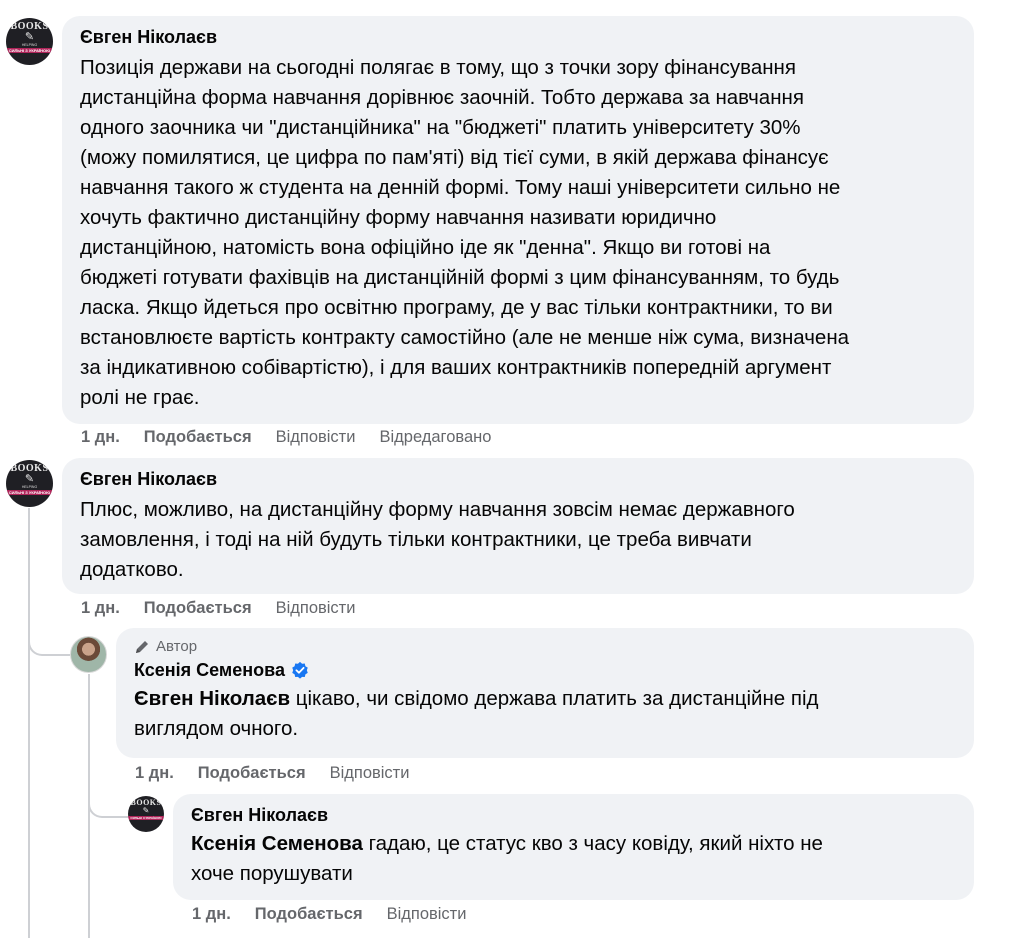 The width and height of the screenshot is (1016, 938). Describe the element at coordinates (277, 843) in the screenshot. I see `mention-link: Ксенія Семенова` at that location.